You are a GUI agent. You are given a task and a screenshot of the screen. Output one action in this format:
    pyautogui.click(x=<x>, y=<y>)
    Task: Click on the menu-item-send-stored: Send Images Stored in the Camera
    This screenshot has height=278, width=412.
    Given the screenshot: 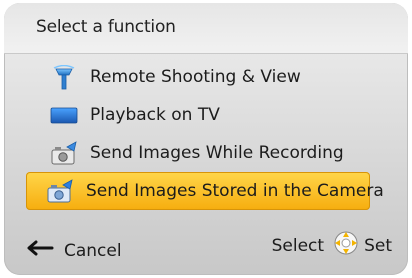 What is the action you would take?
    pyautogui.click(x=205, y=191)
    